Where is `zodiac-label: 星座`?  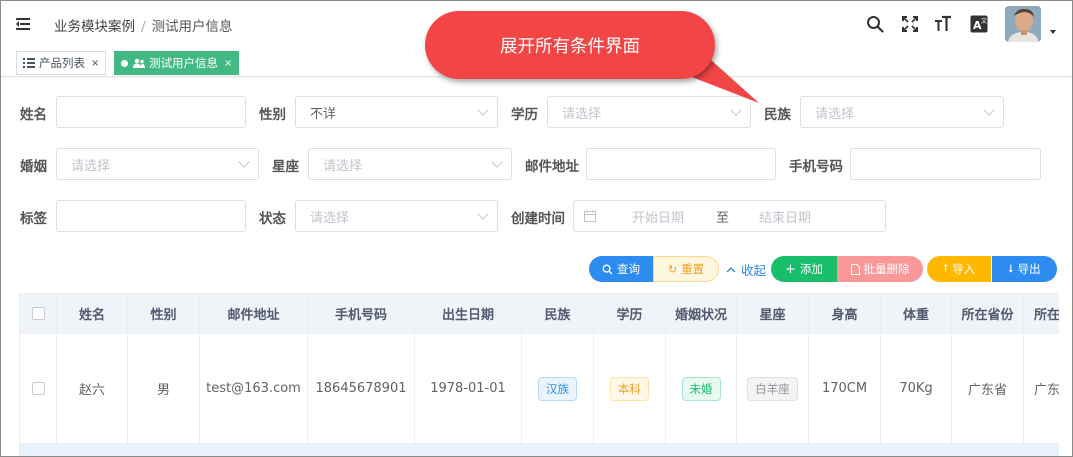
zodiac-label: 星座 is located at coordinates (285, 167).